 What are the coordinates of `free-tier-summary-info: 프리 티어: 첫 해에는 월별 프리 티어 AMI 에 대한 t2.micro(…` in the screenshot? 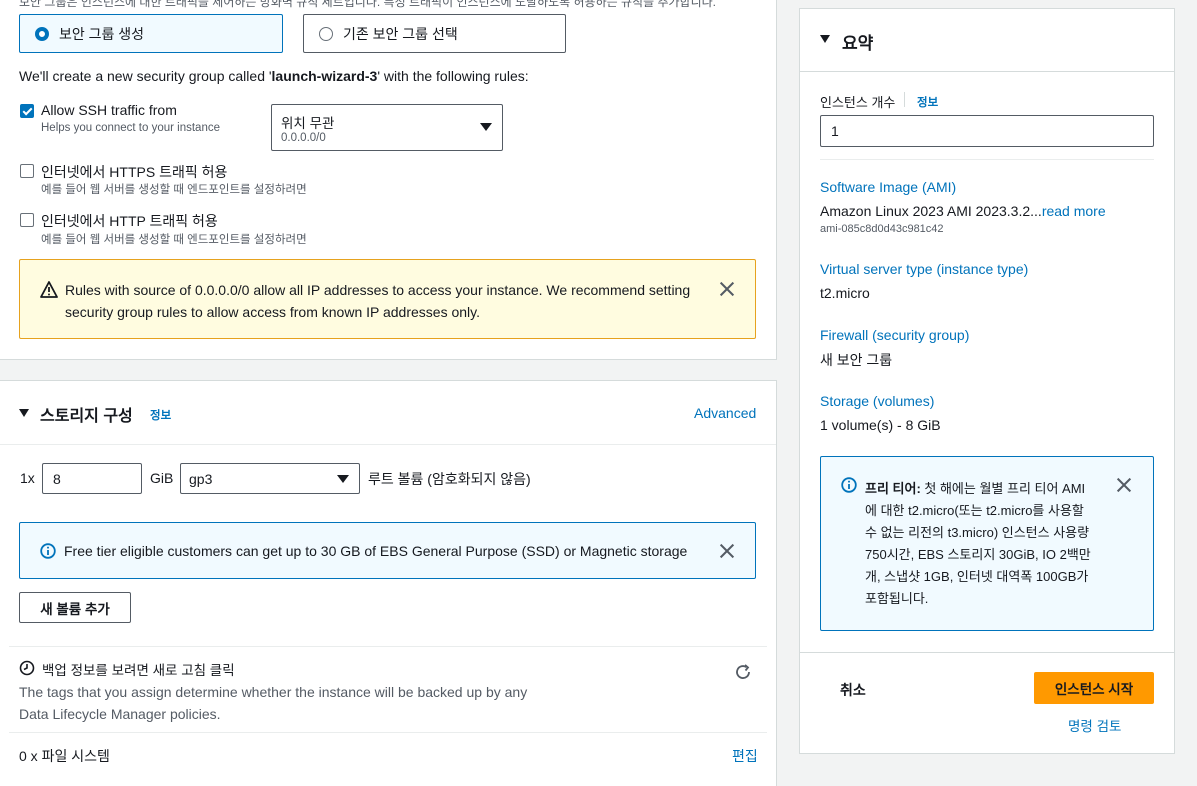 It's located at (987, 543).